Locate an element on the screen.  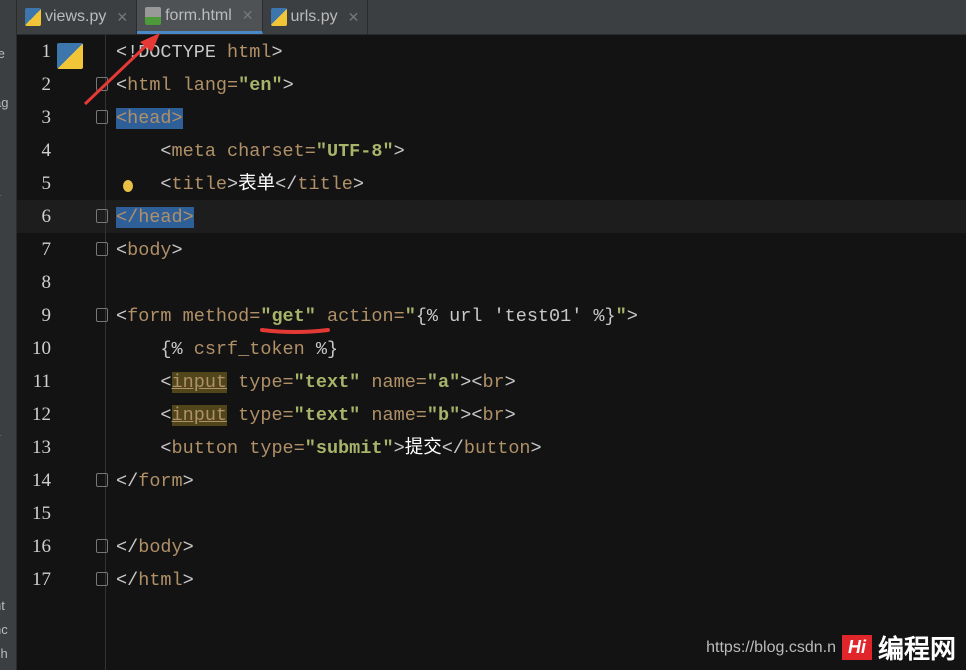
annotation-arrow is located at coordinates (117, 73).